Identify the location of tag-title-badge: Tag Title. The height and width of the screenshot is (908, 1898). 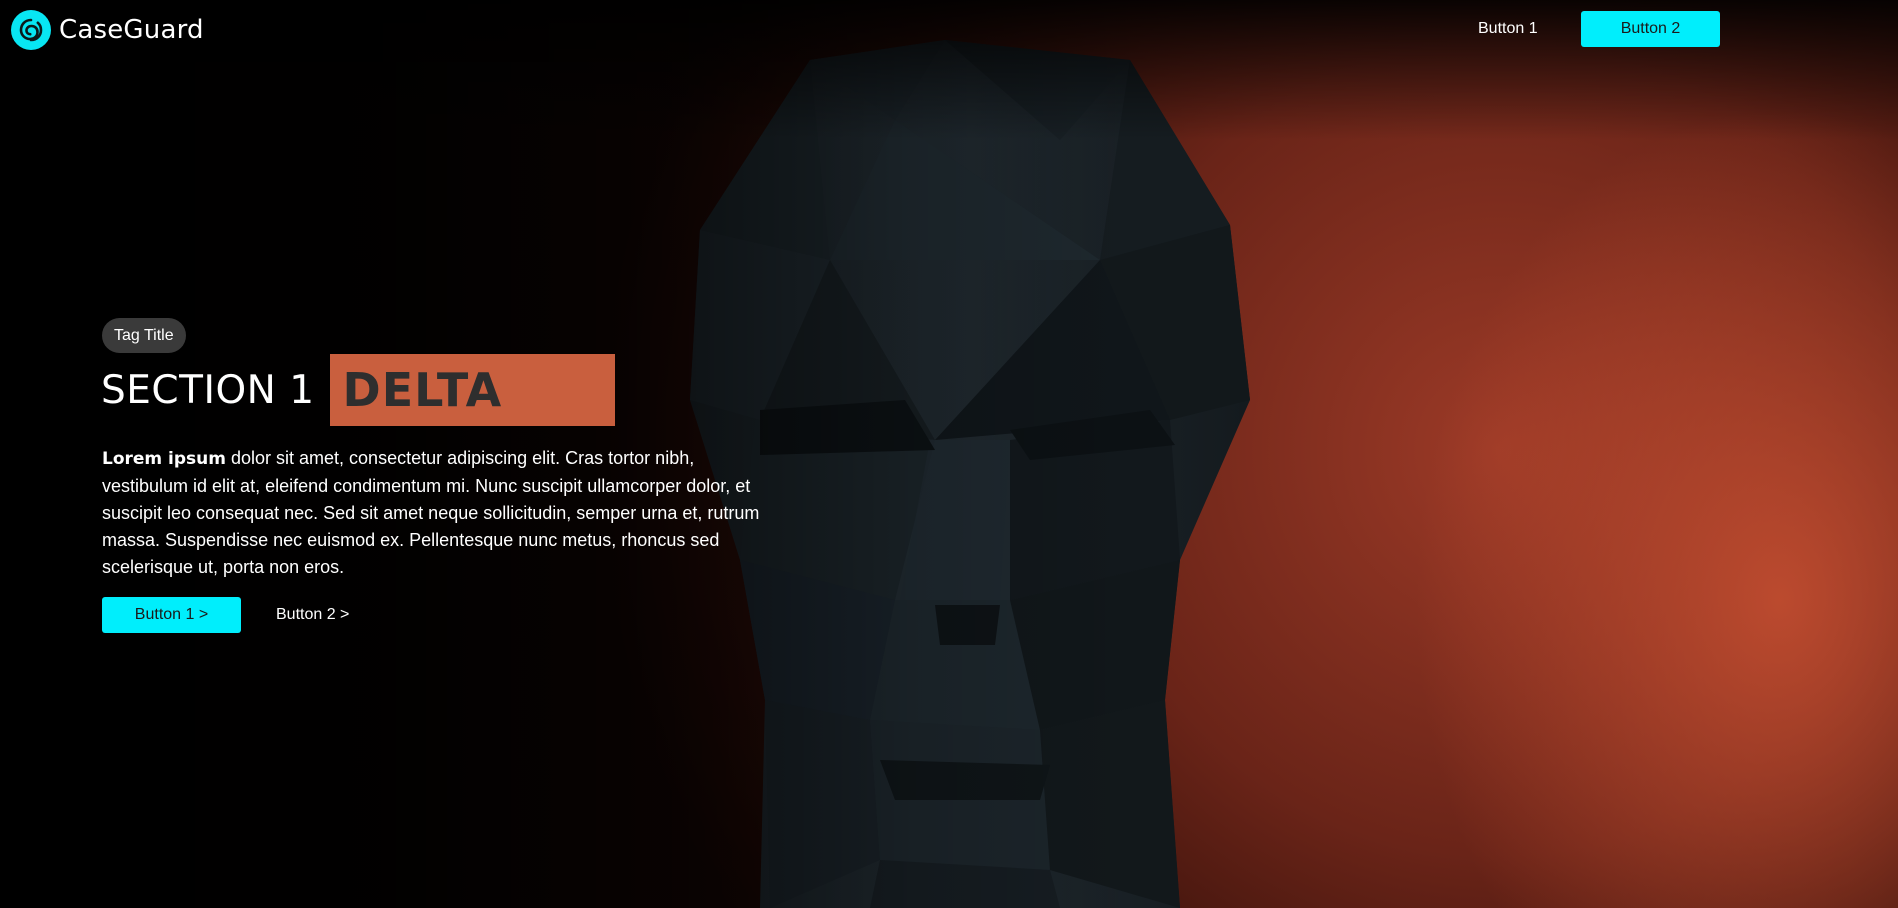
(144, 335).